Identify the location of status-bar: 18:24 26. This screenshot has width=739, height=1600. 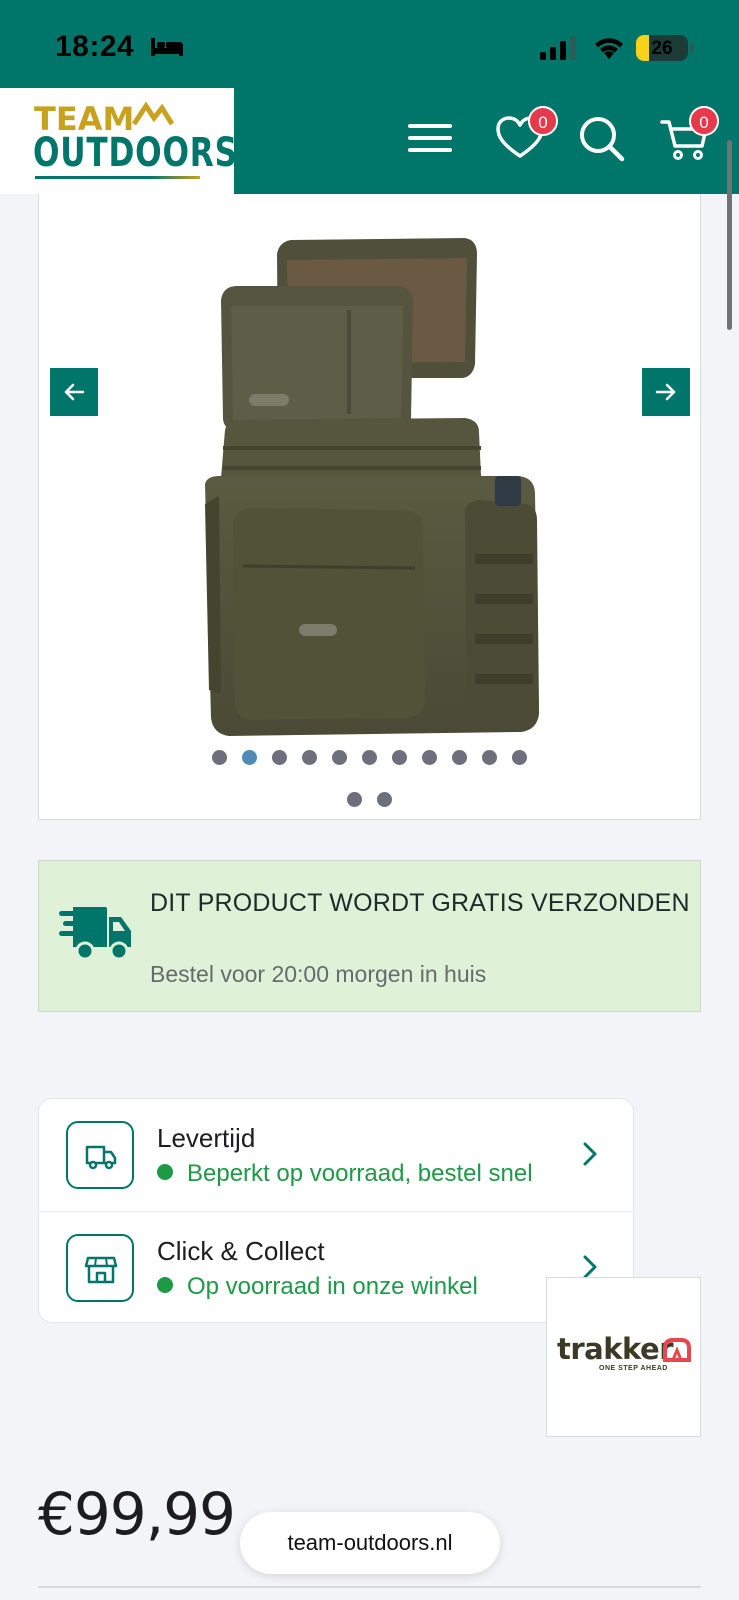
(369, 44).